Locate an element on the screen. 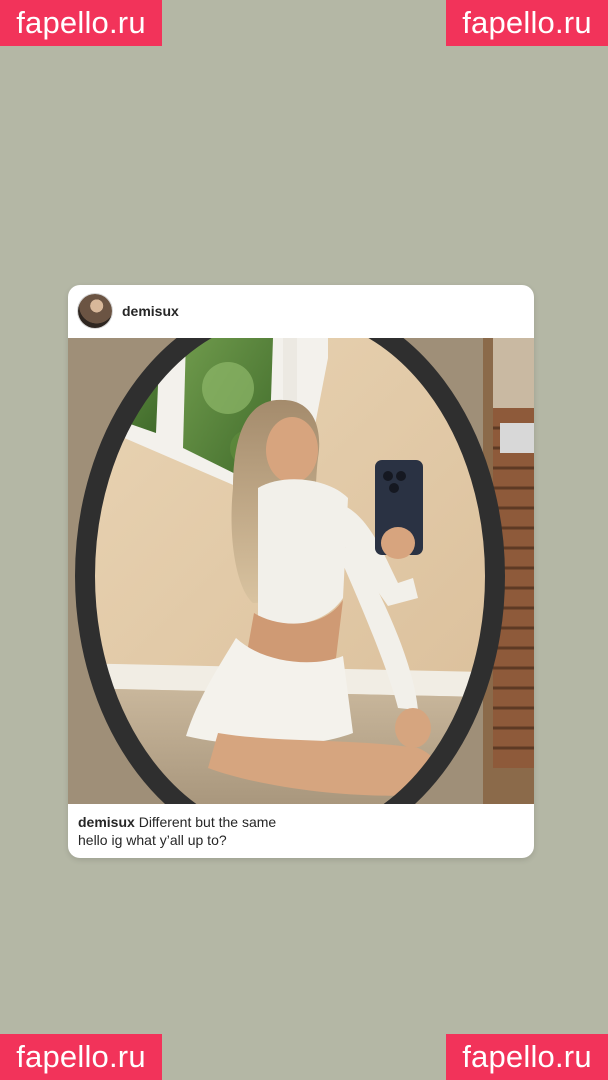 Image resolution: width=608 pixels, height=1080 pixels. watermark-top-right: fapello.ru is located at coordinates (527, 23).